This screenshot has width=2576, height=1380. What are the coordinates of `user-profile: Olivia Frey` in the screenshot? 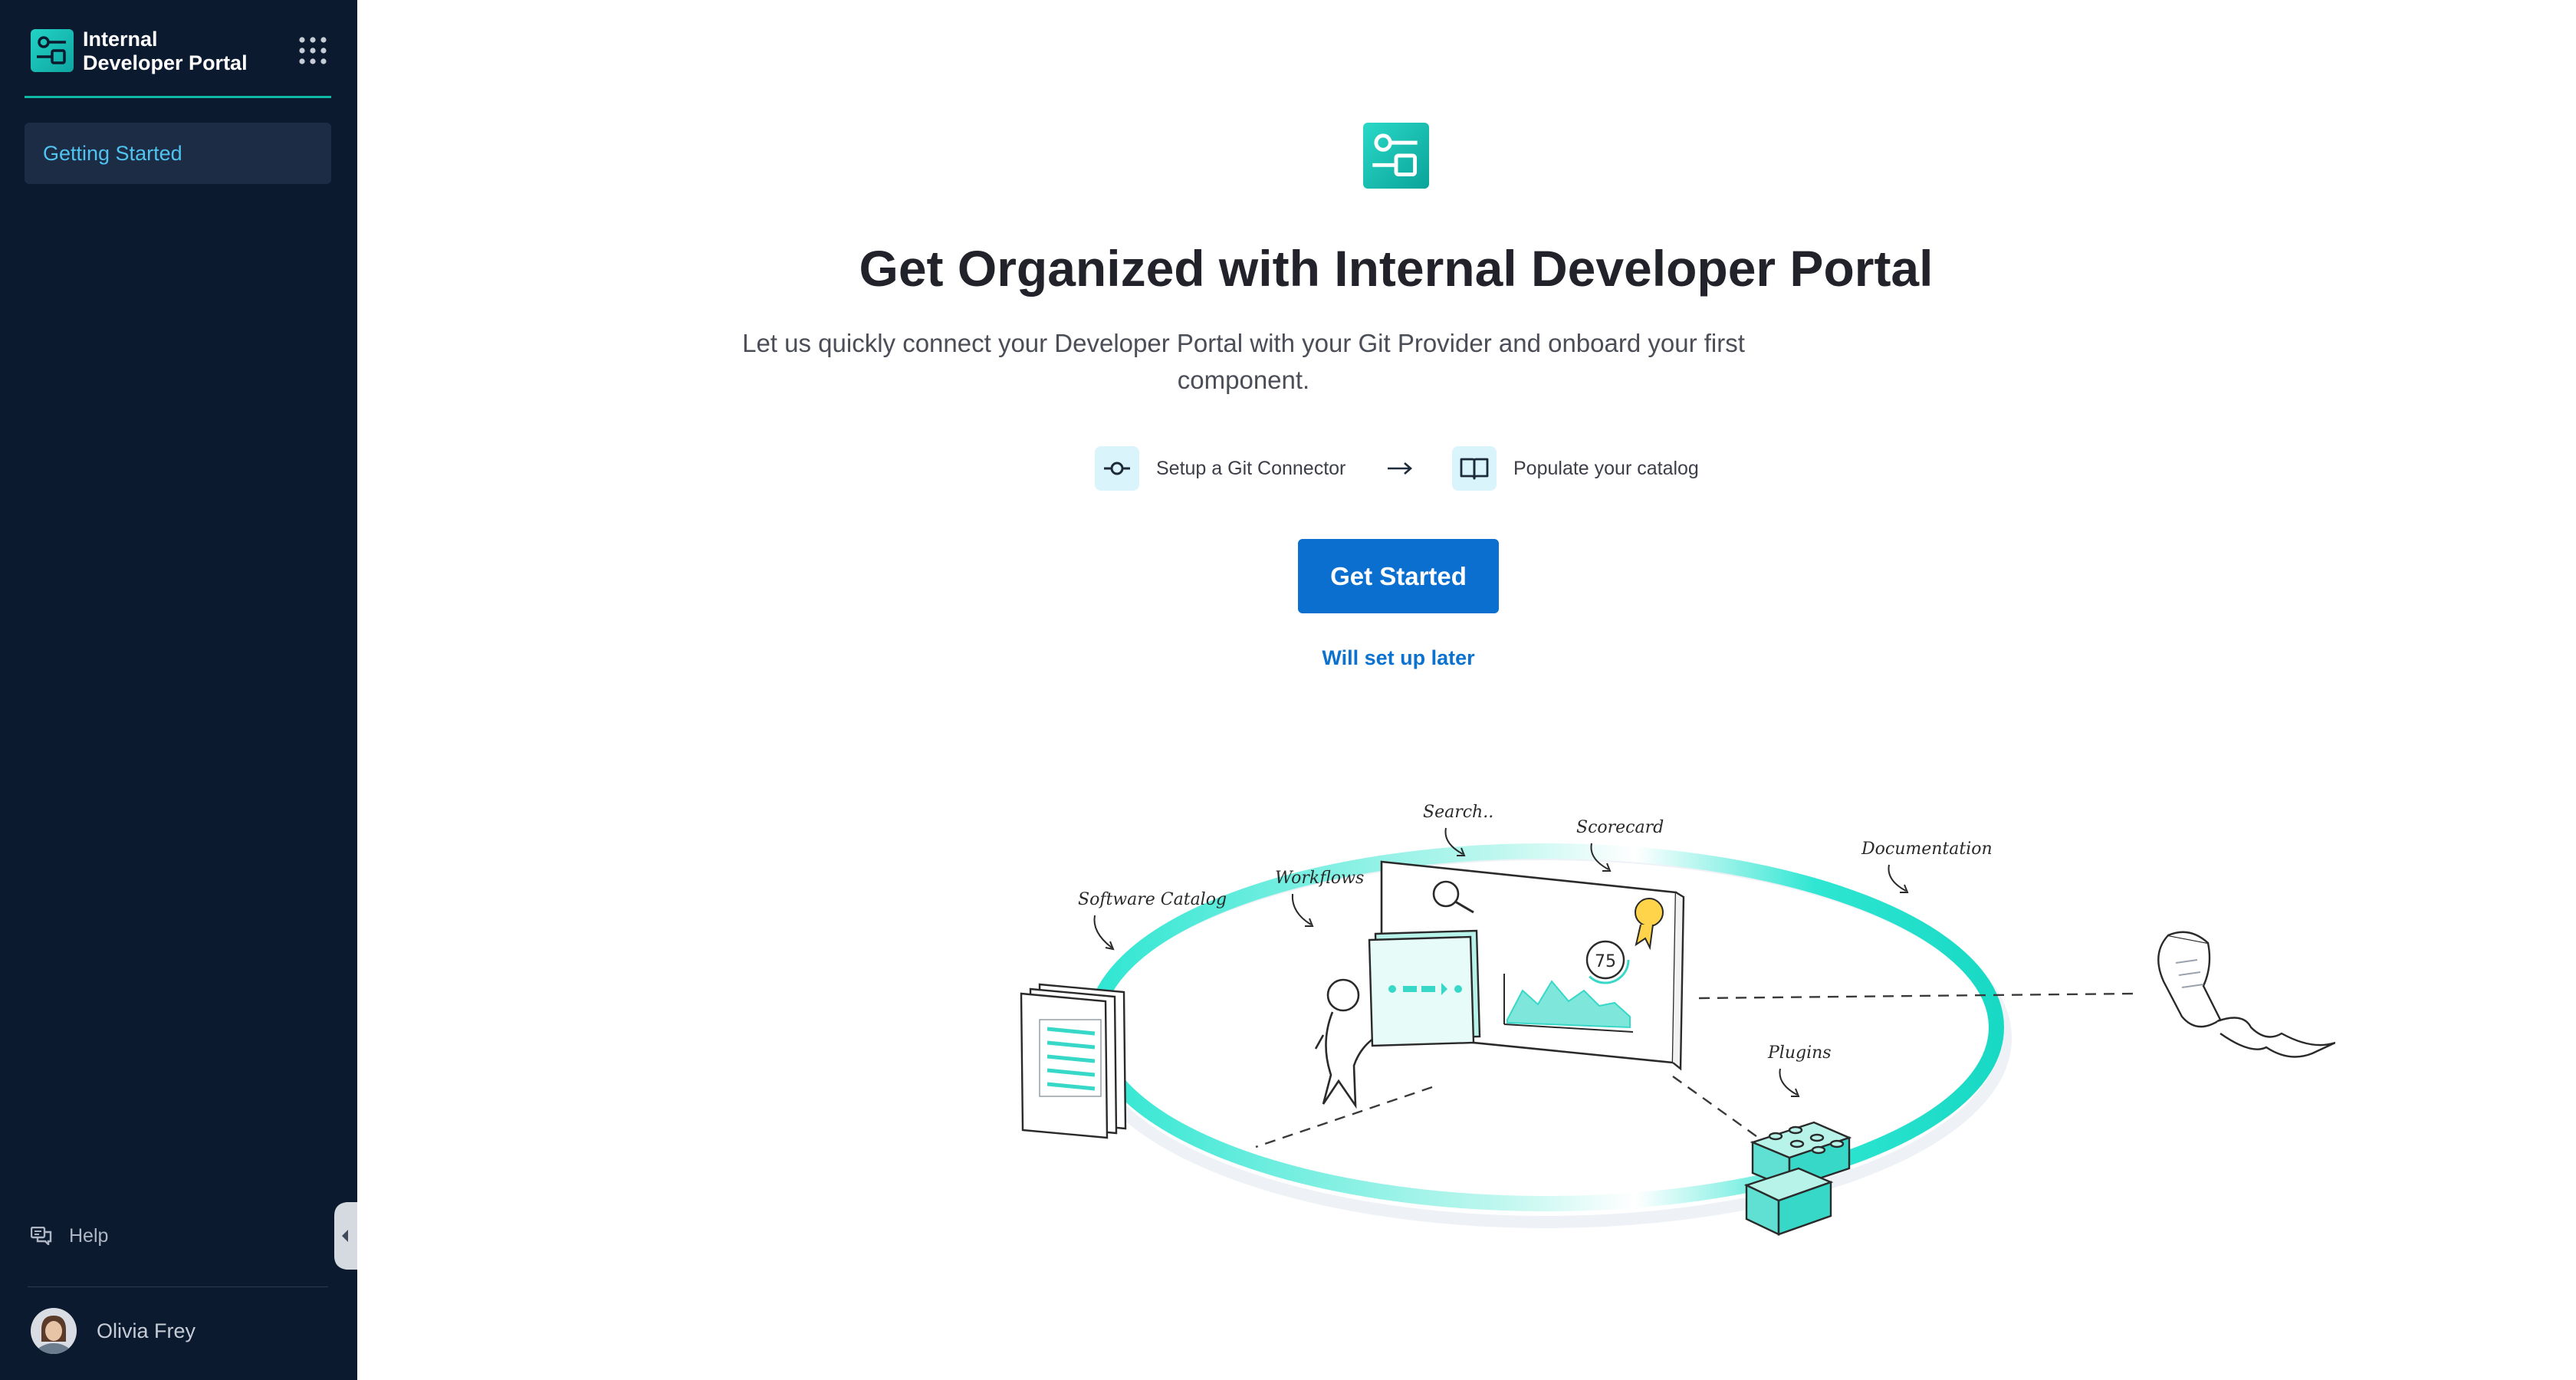 It's located at (177, 1331).